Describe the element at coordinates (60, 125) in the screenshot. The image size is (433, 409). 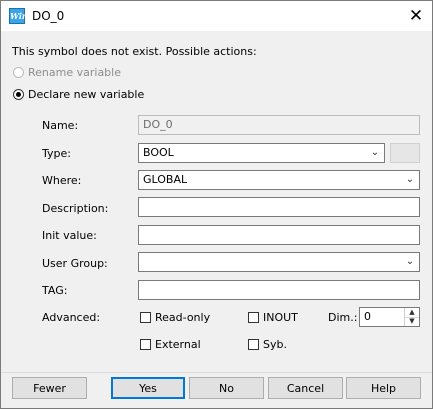
I see `name-label: Name:` at that location.